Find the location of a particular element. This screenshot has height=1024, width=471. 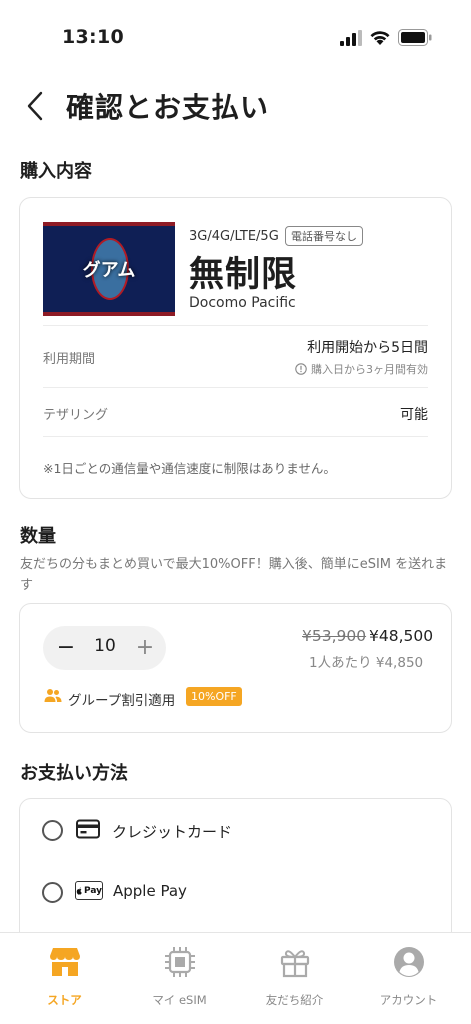

period-value: 利用開始から5日間 is located at coordinates (367, 348).